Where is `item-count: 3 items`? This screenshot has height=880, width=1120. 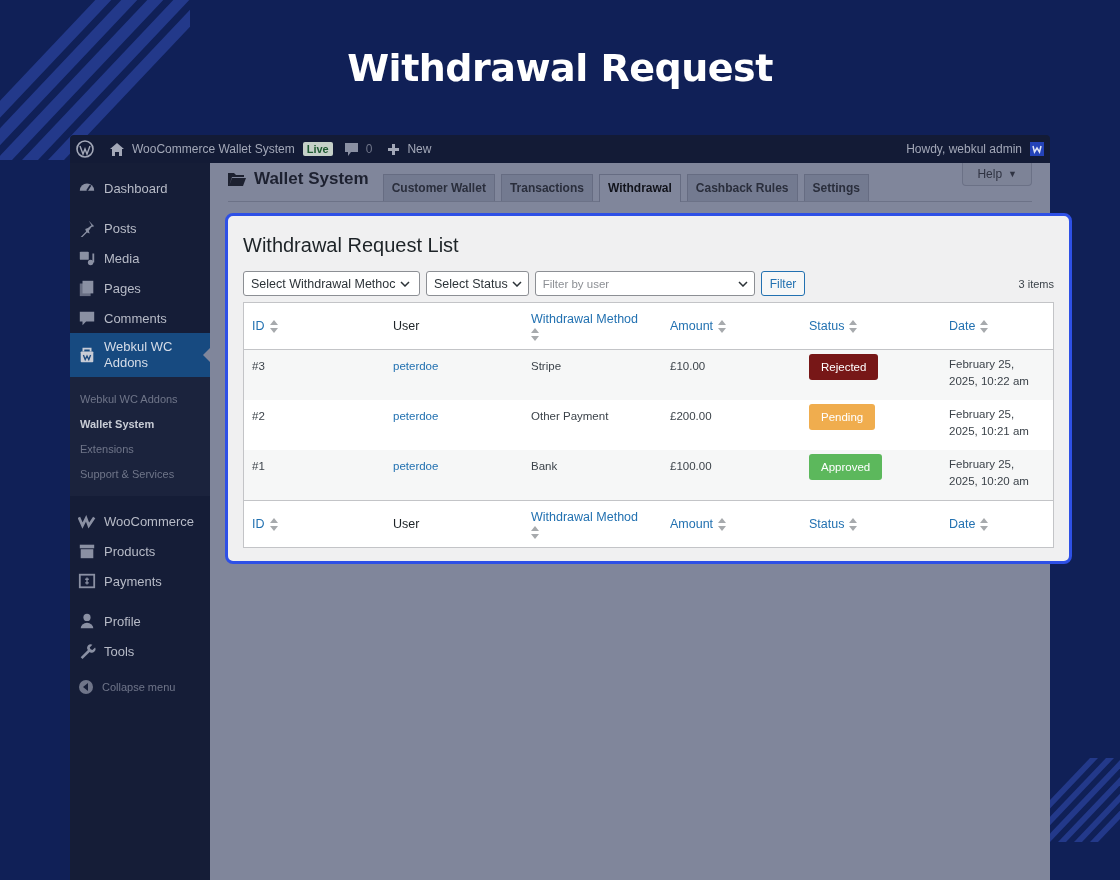 item-count: 3 items is located at coordinates (1036, 283).